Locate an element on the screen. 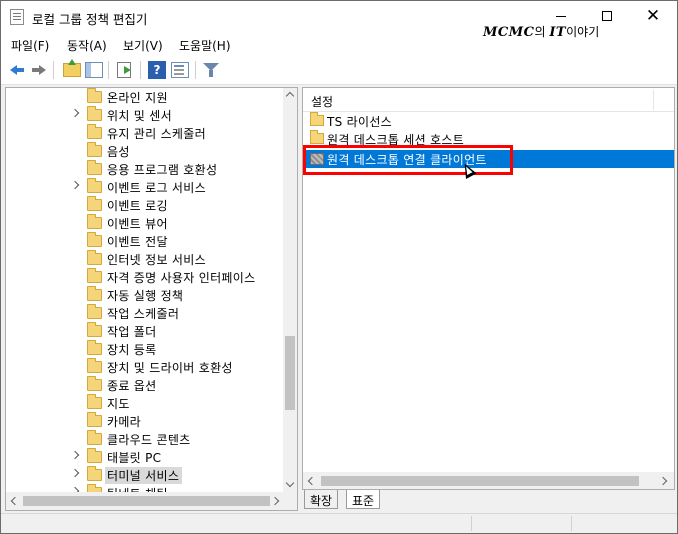 The image size is (678, 534). watermark-mid: 의 is located at coordinates (542, 32).